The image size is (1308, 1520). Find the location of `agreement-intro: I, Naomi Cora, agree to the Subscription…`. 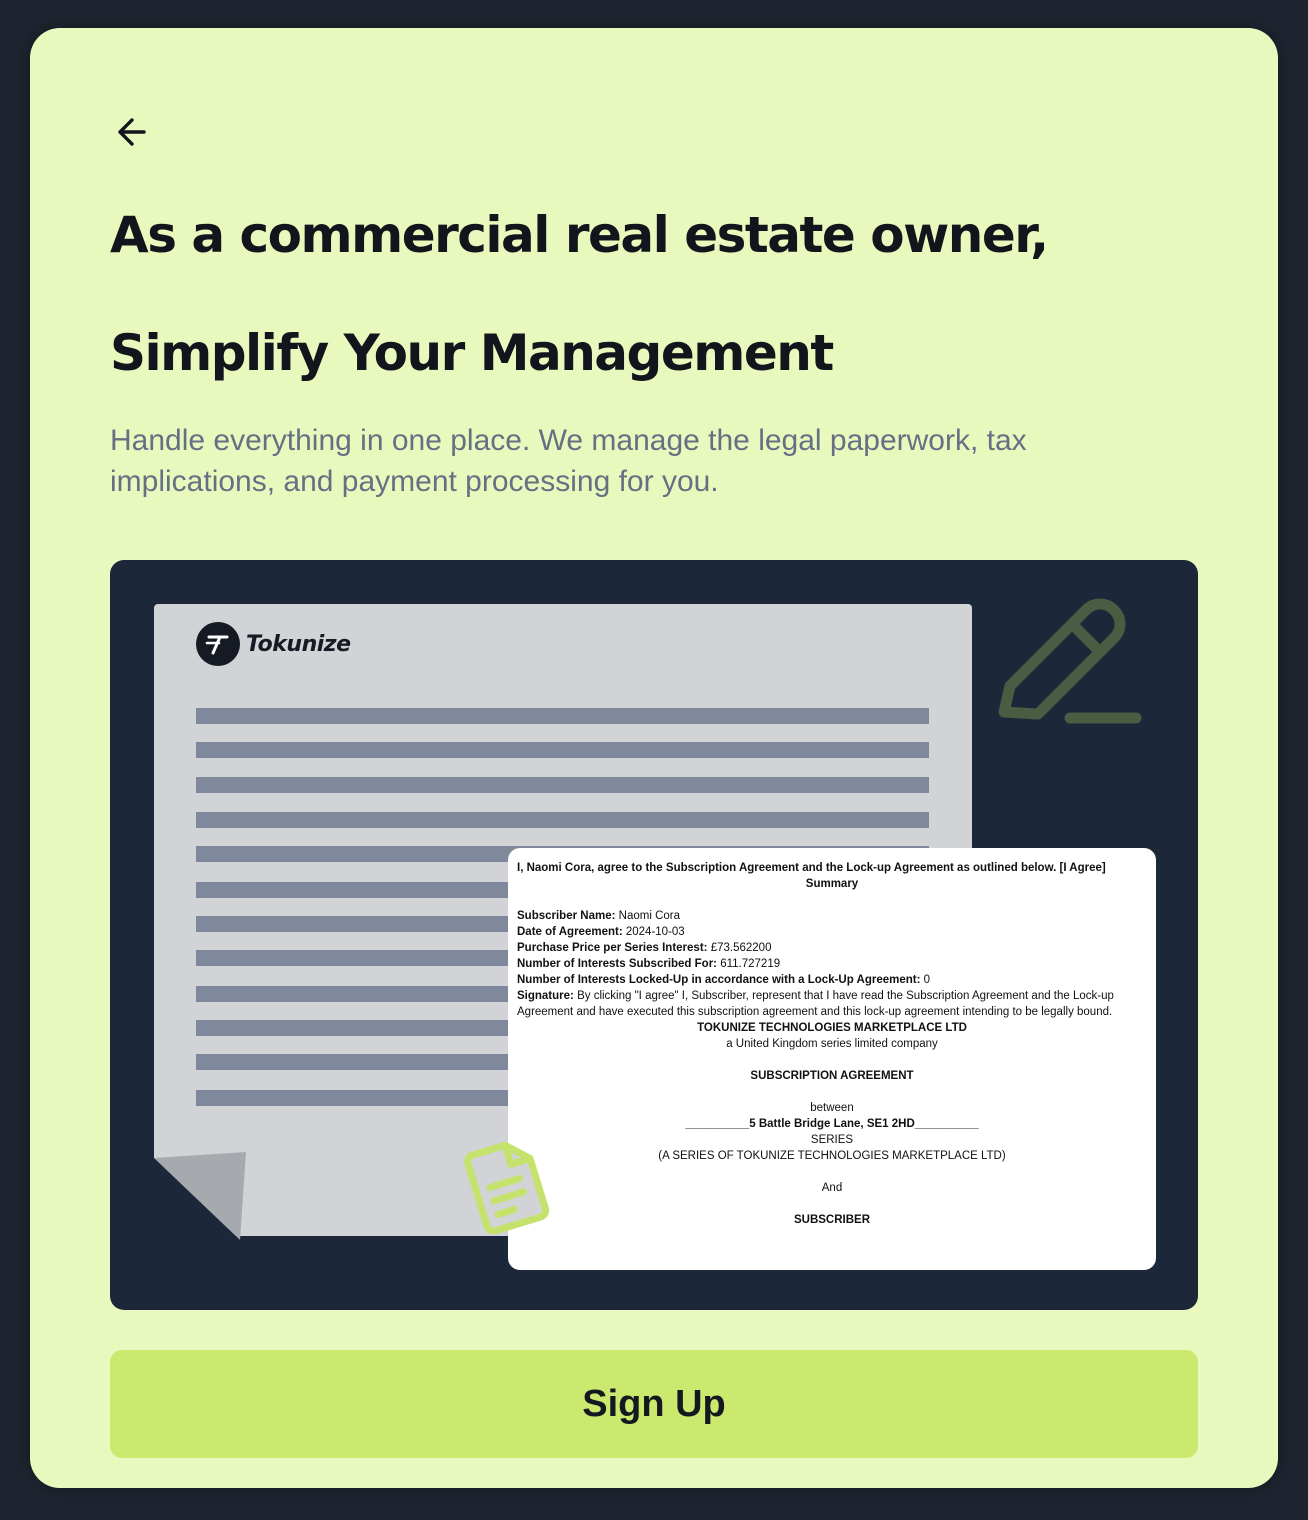

agreement-intro: I, Naomi Cora, agree to the Subscription… is located at coordinates (811, 868).